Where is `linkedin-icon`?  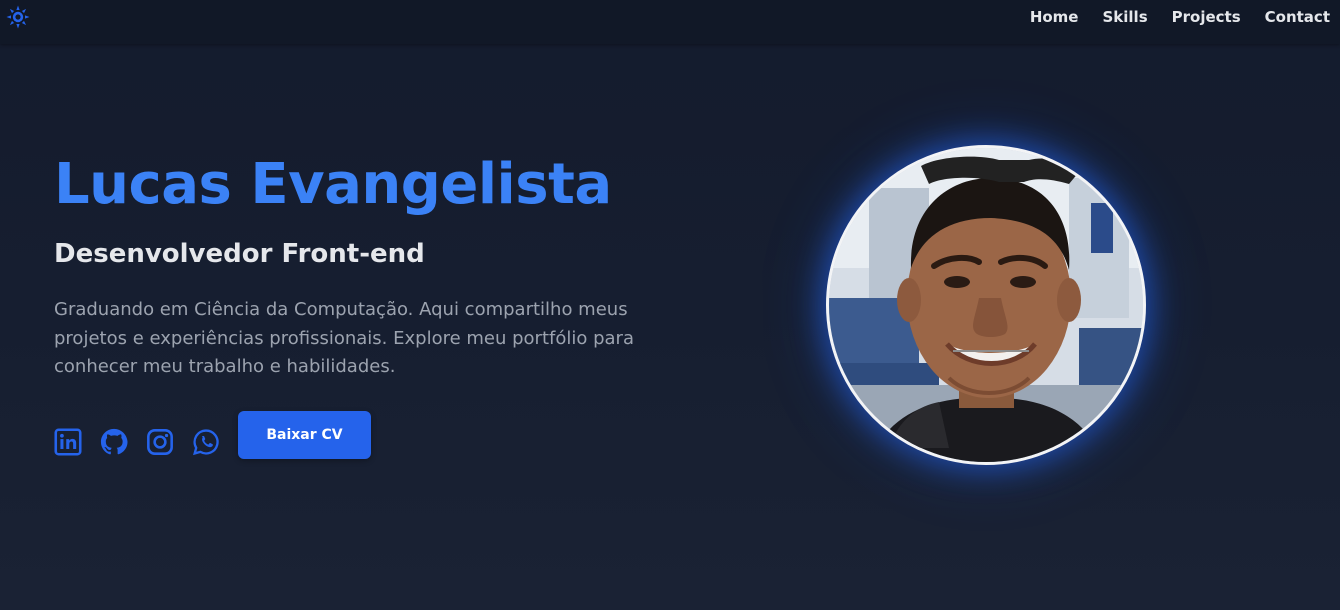 linkedin-icon is located at coordinates (68, 442).